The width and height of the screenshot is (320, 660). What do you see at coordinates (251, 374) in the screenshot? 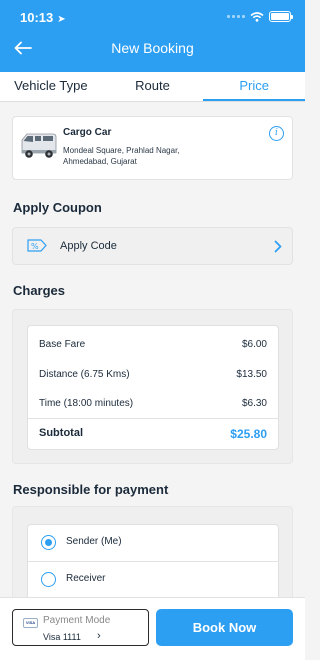
I see `charge-amount: $13.50` at bounding box center [251, 374].